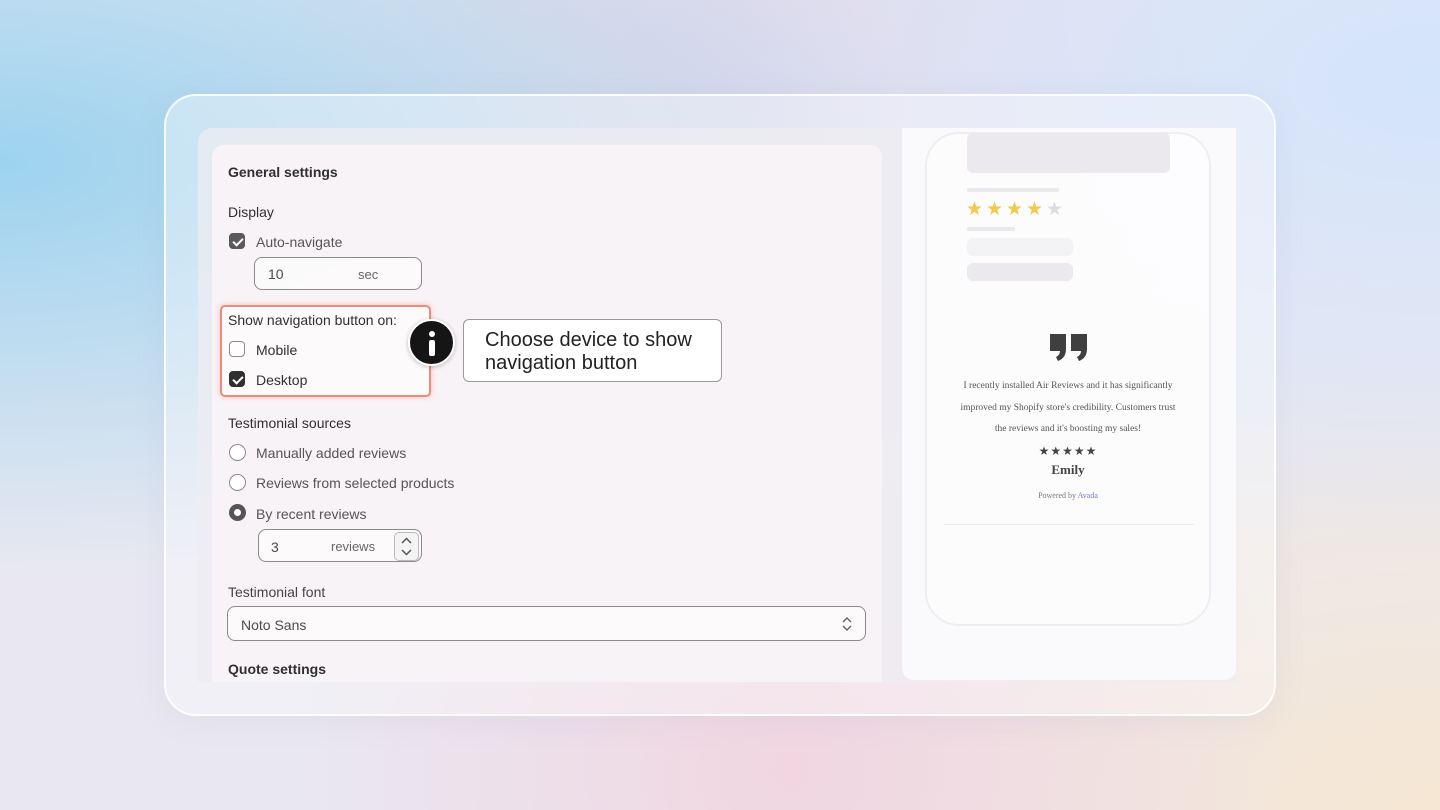 Image resolution: width=1440 pixels, height=810 pixels. I want to click on mobile-label: Mobile, so click(277, 350).